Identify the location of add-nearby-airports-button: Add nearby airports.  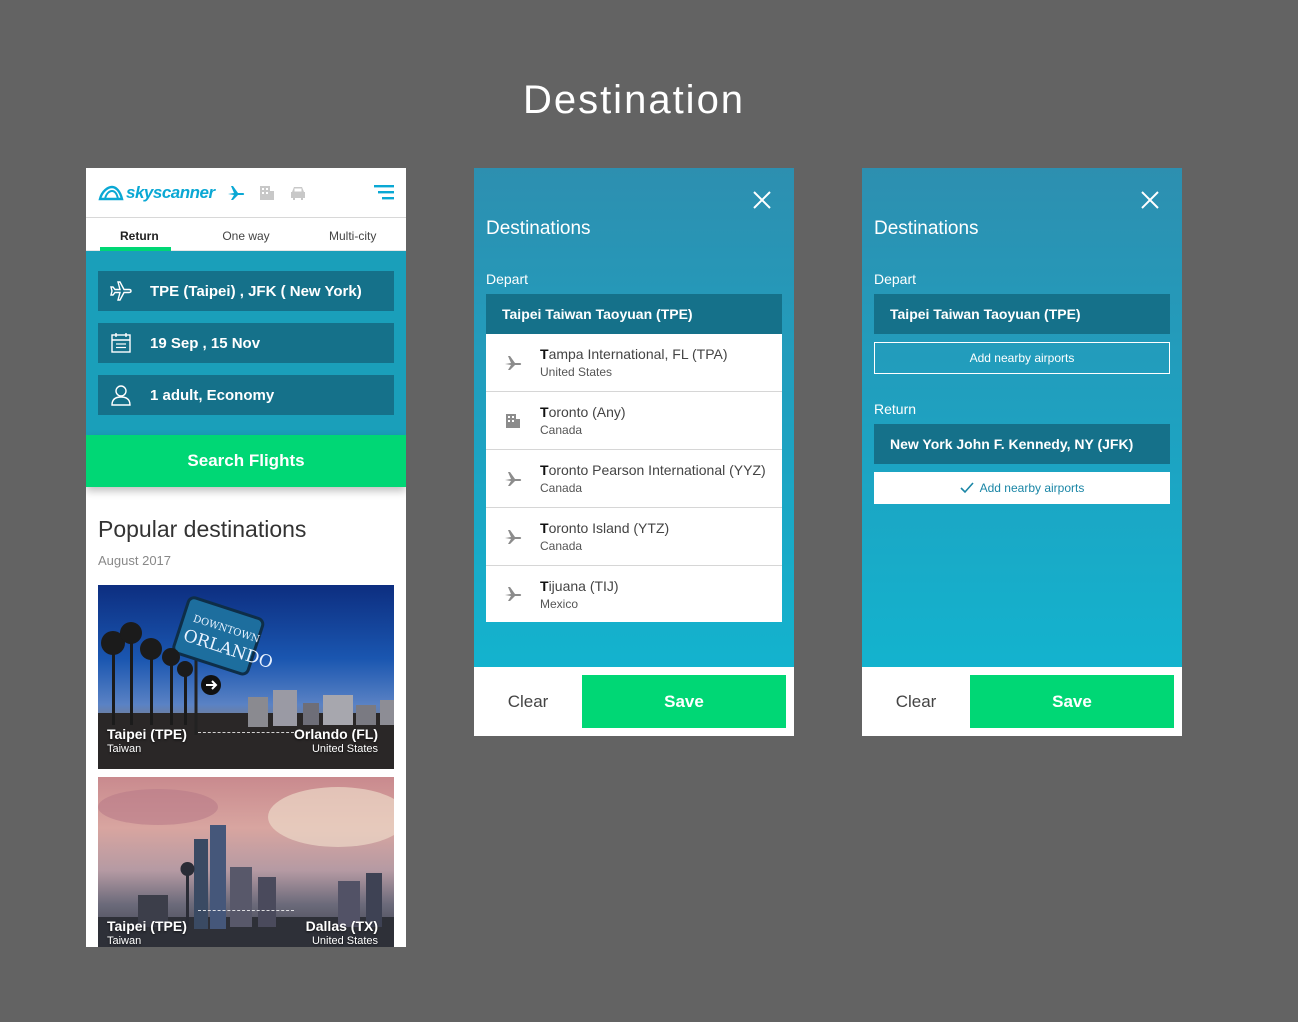
(1022, 358).